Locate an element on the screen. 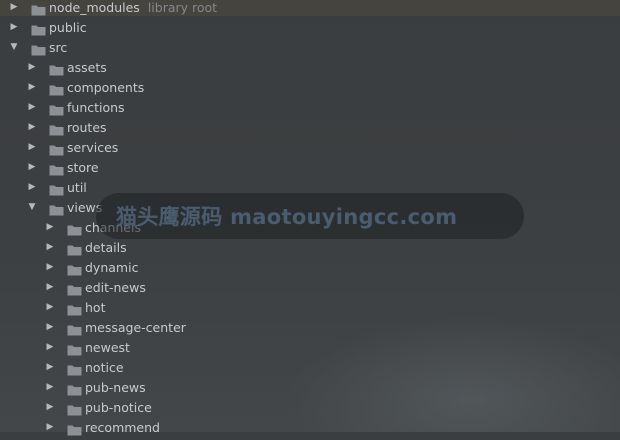 The height and width of the screenshot is (440, 620). watermark-text: 猫头鹰源码 maotouyingcc.com is located at coordinates (287, 217).